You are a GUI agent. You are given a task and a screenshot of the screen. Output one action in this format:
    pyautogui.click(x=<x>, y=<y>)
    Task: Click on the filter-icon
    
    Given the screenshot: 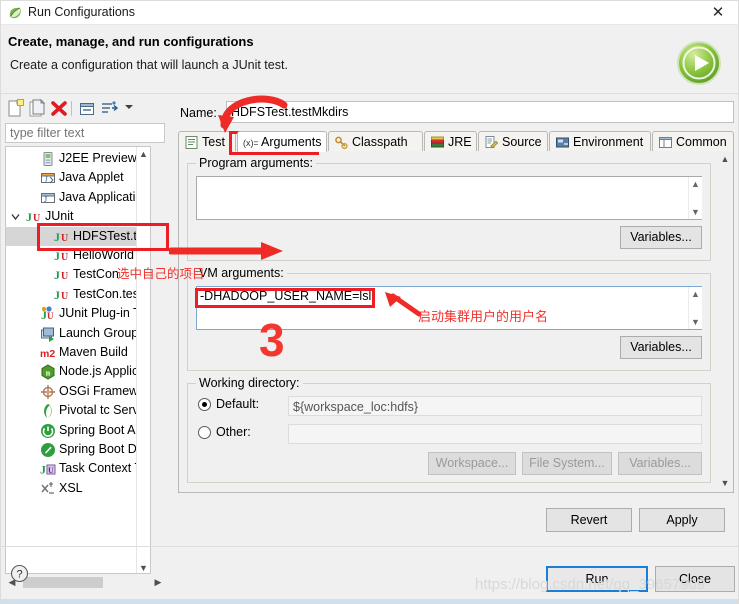 What is the action you would take?
    pyautogui.click(x=109, y=108)
    